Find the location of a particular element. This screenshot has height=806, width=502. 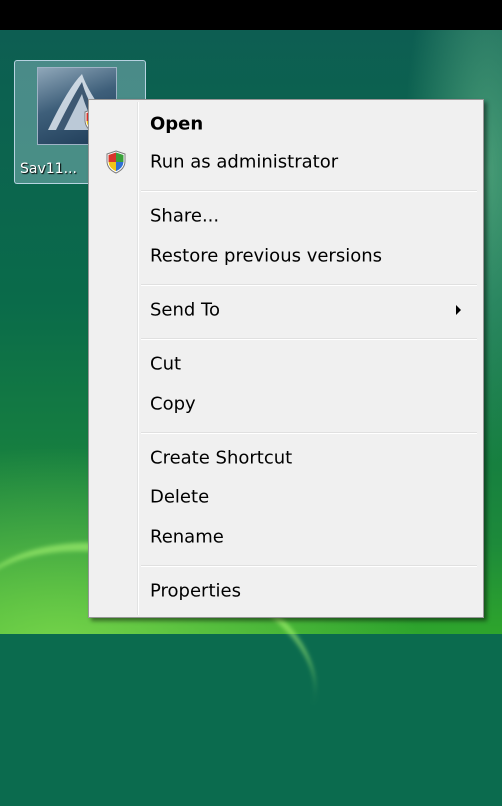

menu-item-label: Delete is located at coordinates (180, 497).